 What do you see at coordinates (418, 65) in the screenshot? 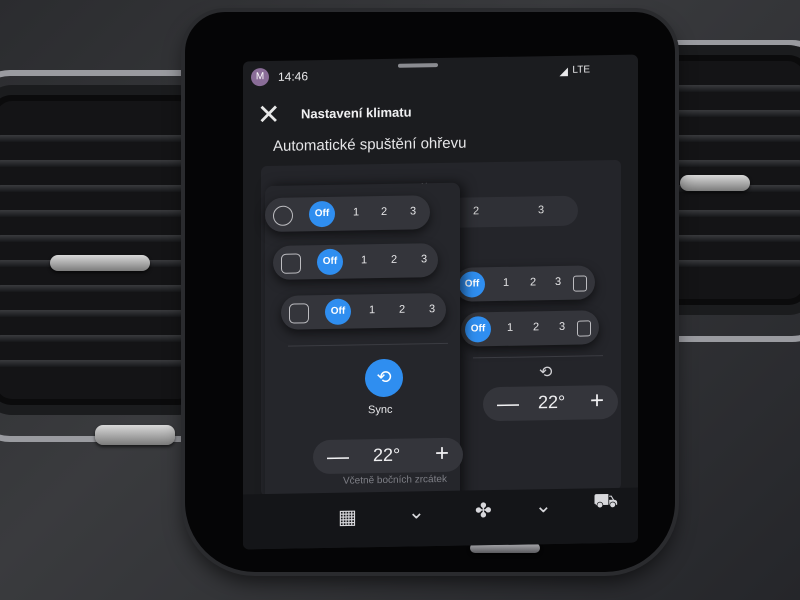
I see `top-pull-handle` at bounding box center [418, 65].